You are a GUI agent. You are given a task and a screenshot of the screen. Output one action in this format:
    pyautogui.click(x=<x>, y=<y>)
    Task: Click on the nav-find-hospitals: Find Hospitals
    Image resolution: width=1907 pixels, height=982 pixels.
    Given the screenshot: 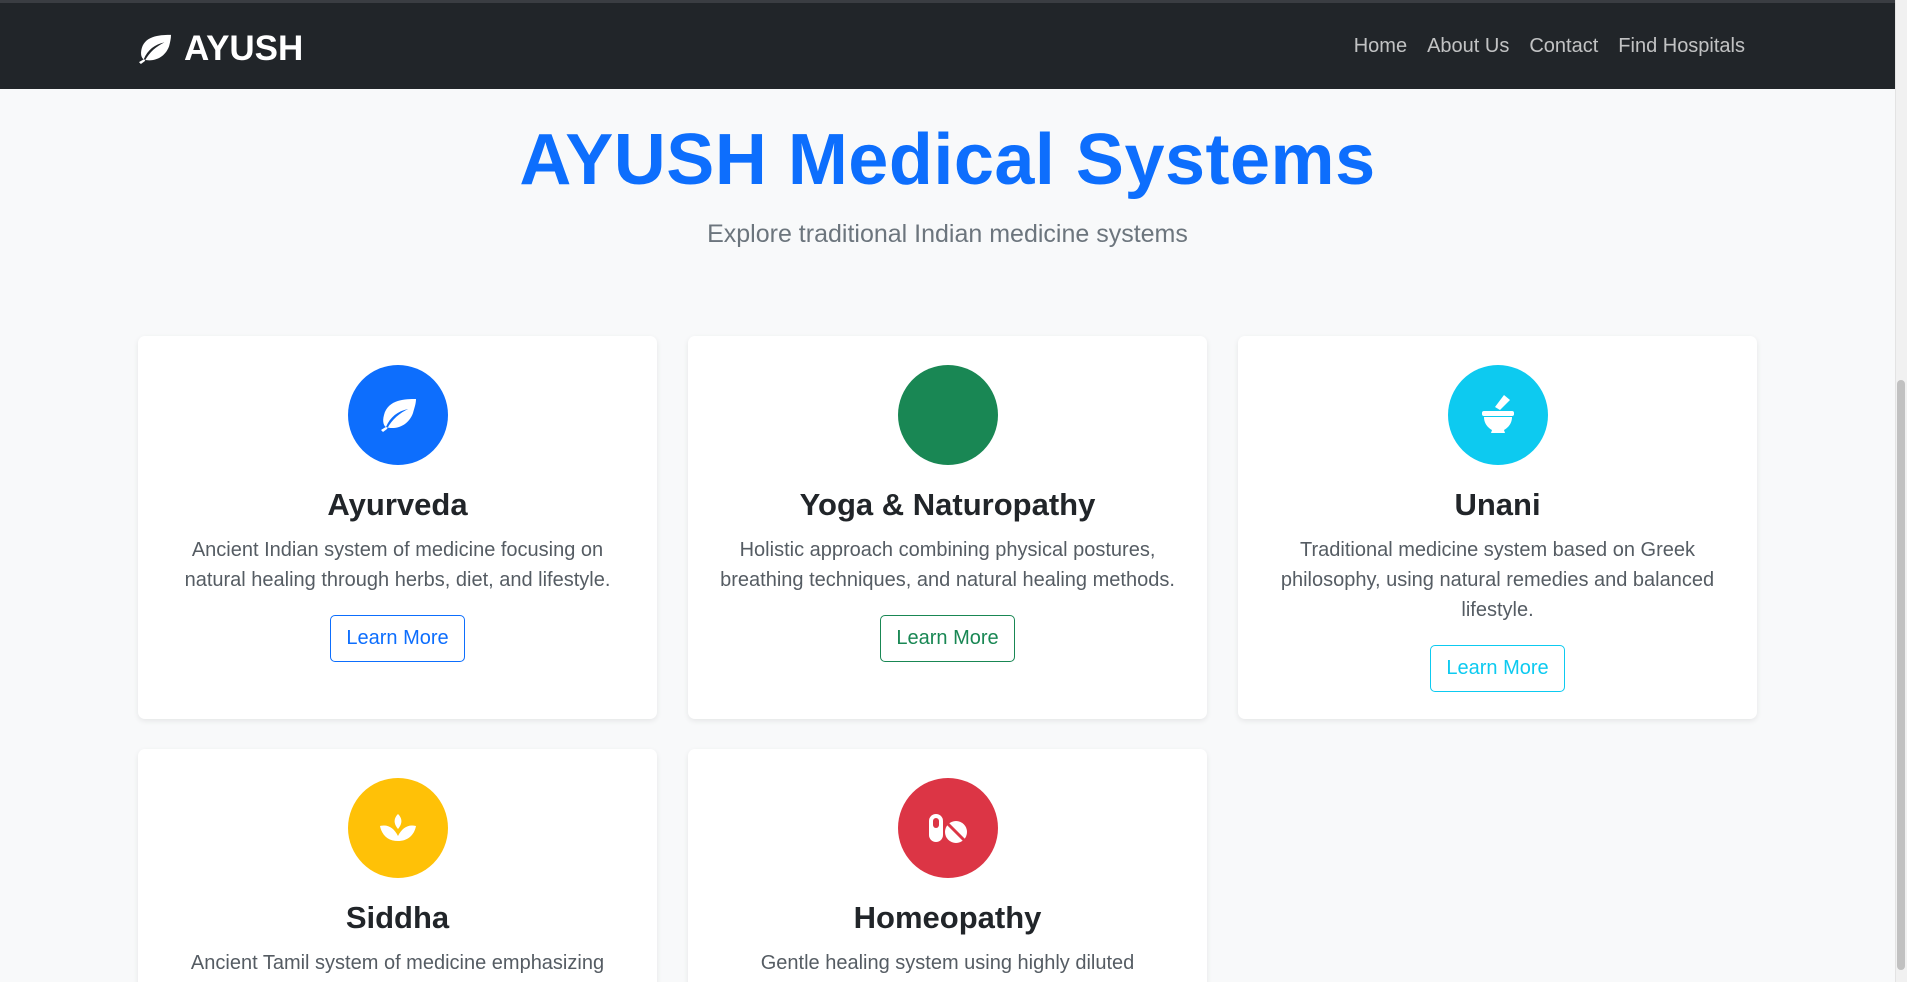 What is the action you would take?
    pyautogui.click(x=1681, y=46)
    